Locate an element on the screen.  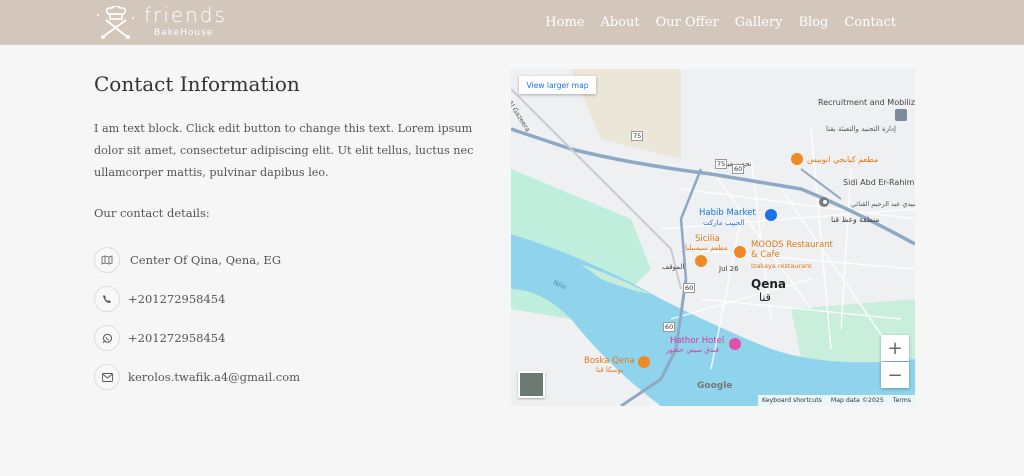
contact-address: Center Of Qina, Qena, EG is located at coordinates (187, 260).